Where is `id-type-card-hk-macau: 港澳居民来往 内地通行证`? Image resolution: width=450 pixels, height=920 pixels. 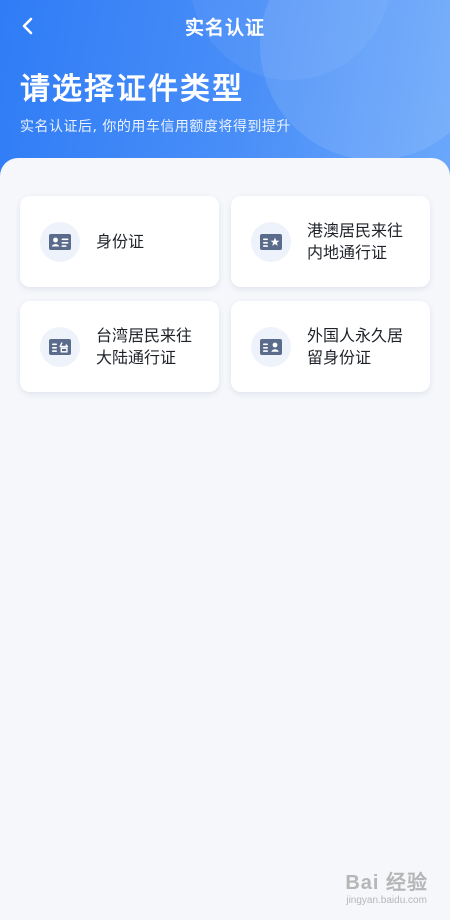
id-type-card-hk-macau: 港澳居民来往 内地通行证 is located at coordinates (330, 241).